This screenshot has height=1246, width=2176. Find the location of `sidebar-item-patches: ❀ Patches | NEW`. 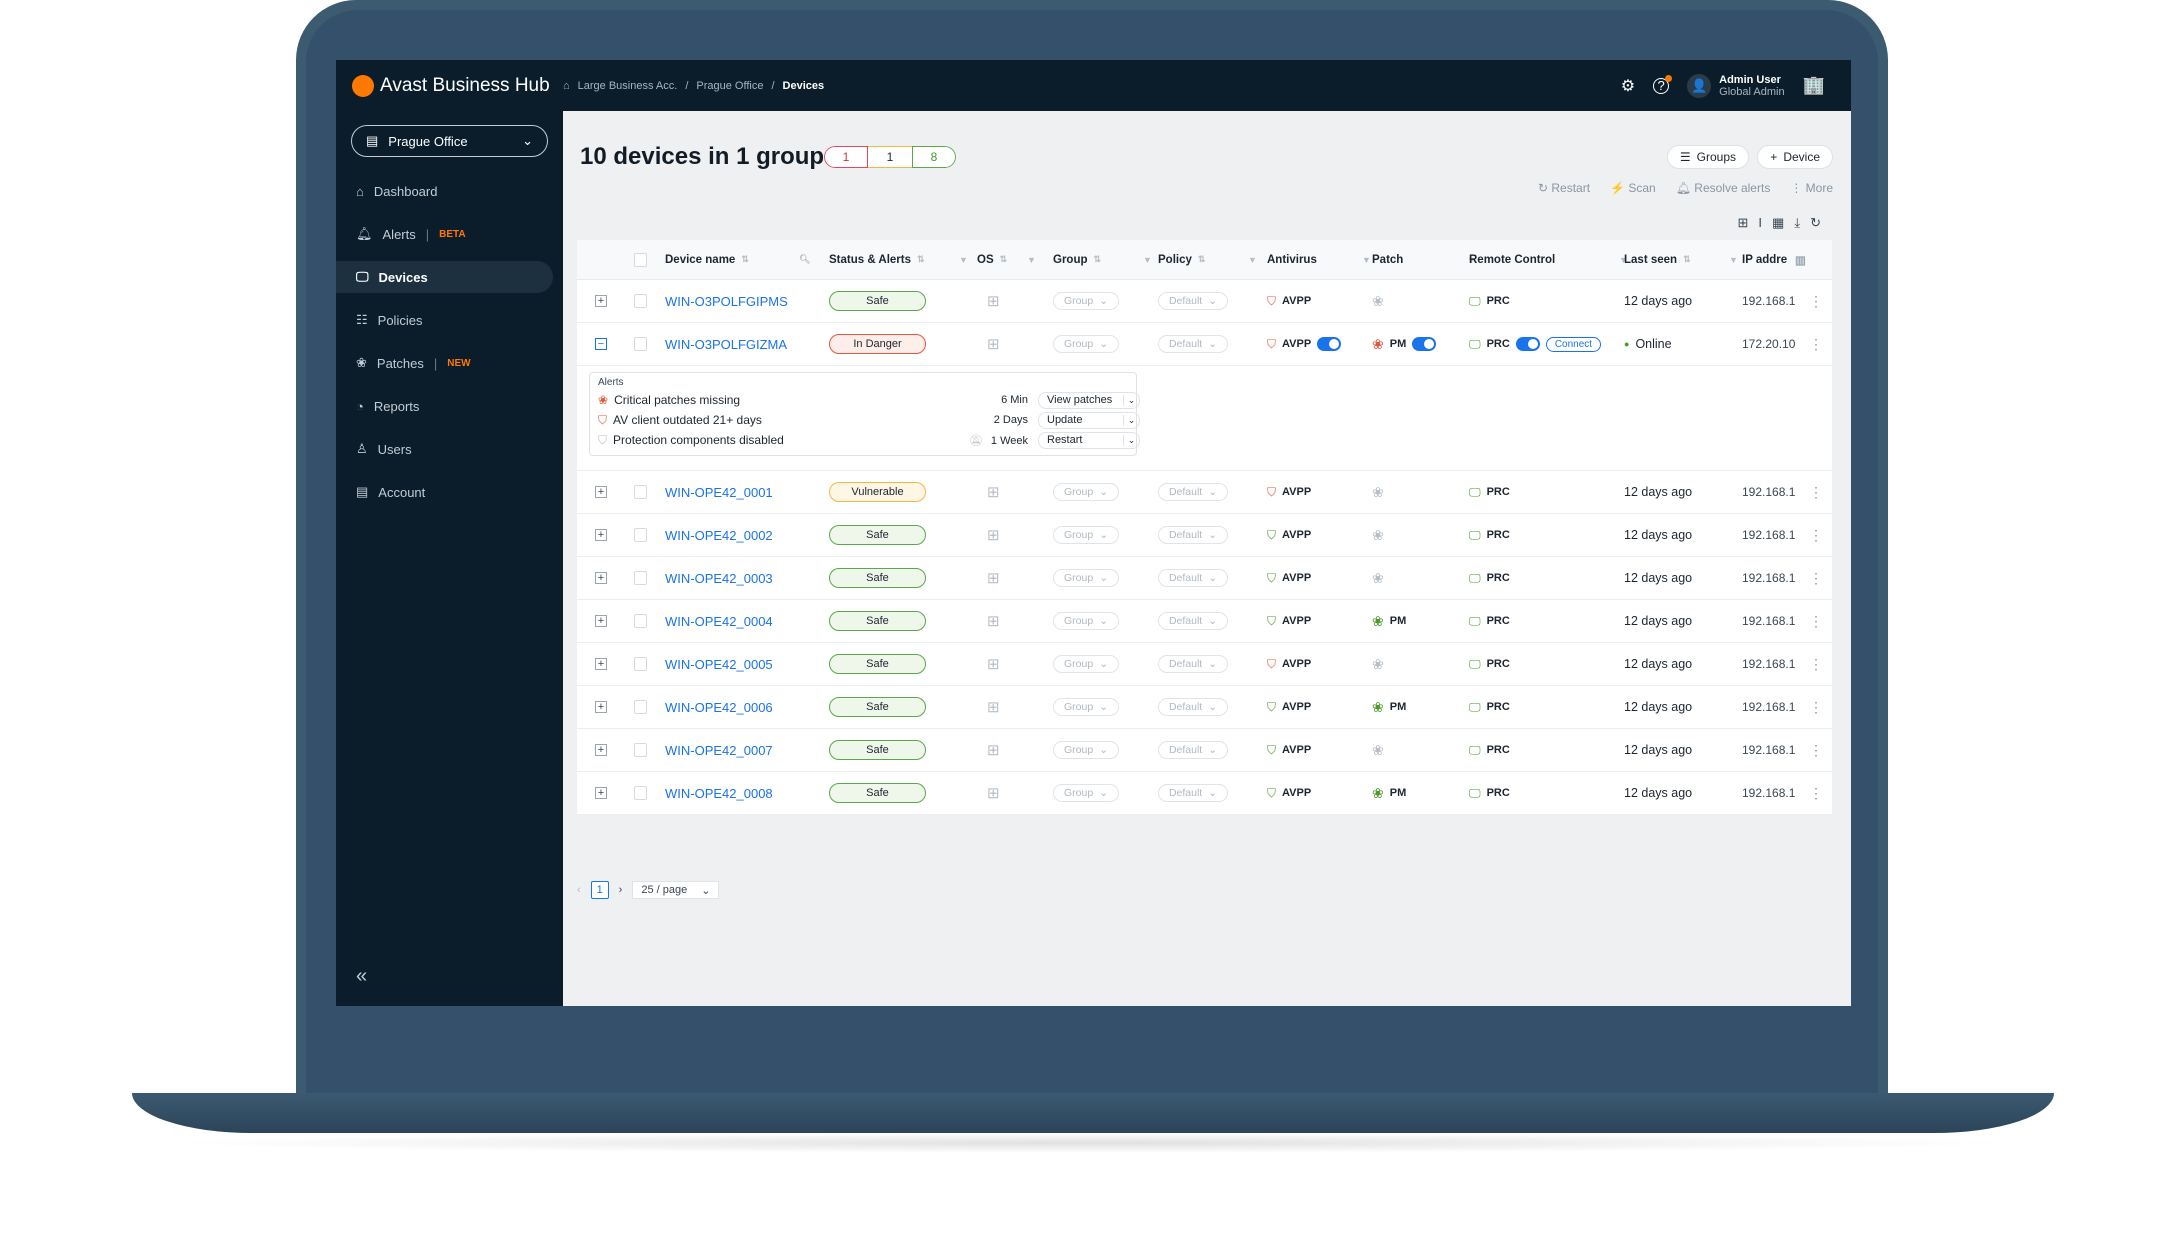

sidebar-item-patches: ❀ Patches | NEW is located at coordinates (444, 363).